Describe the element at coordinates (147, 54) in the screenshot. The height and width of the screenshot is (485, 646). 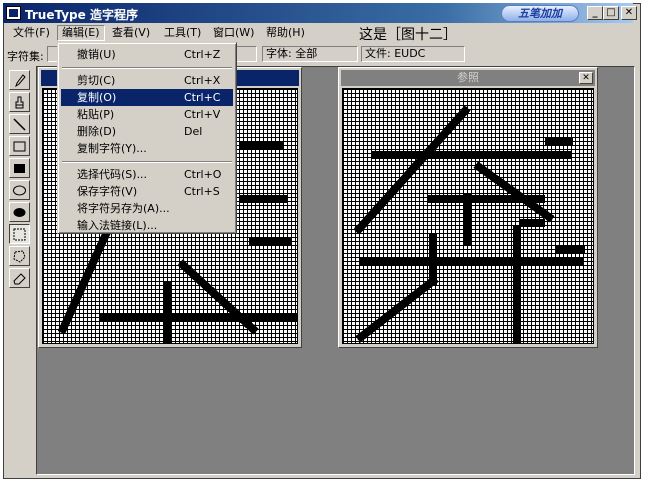
I see `menu-item-undo: 撤销(U) Ctrl+Z` at that location.